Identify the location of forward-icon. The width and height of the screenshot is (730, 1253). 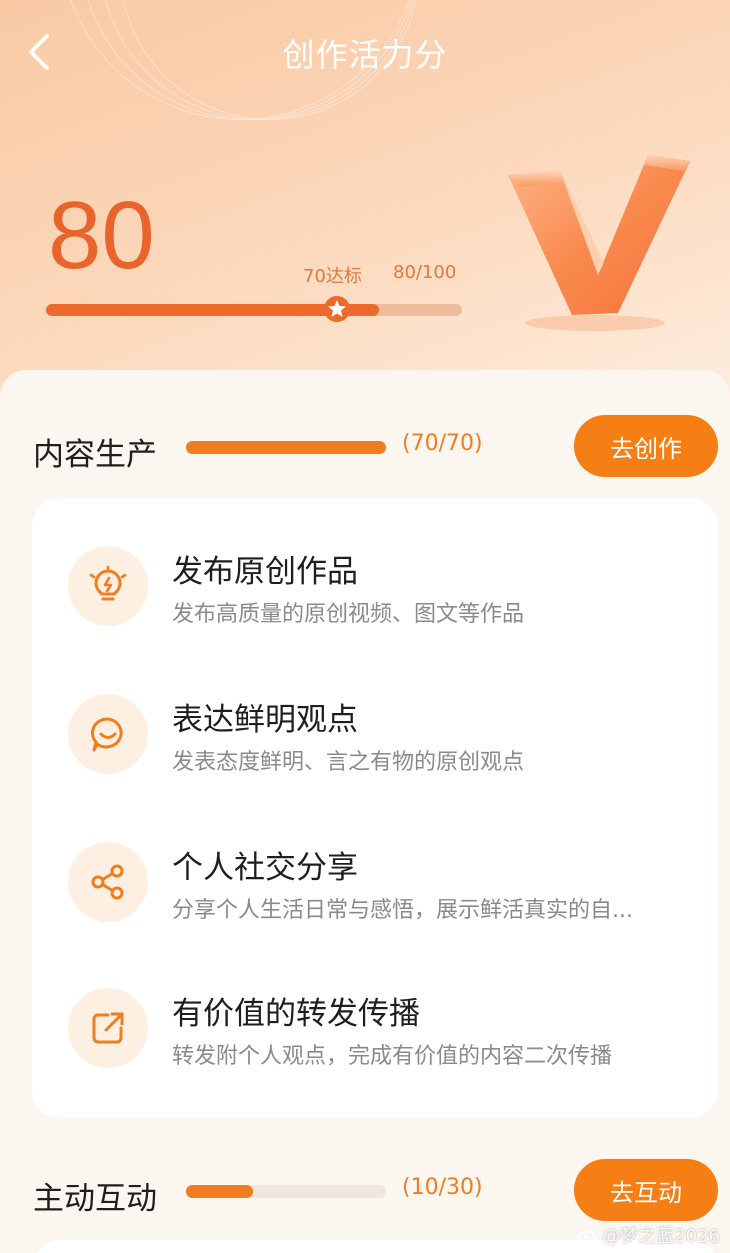
(108, 1028).